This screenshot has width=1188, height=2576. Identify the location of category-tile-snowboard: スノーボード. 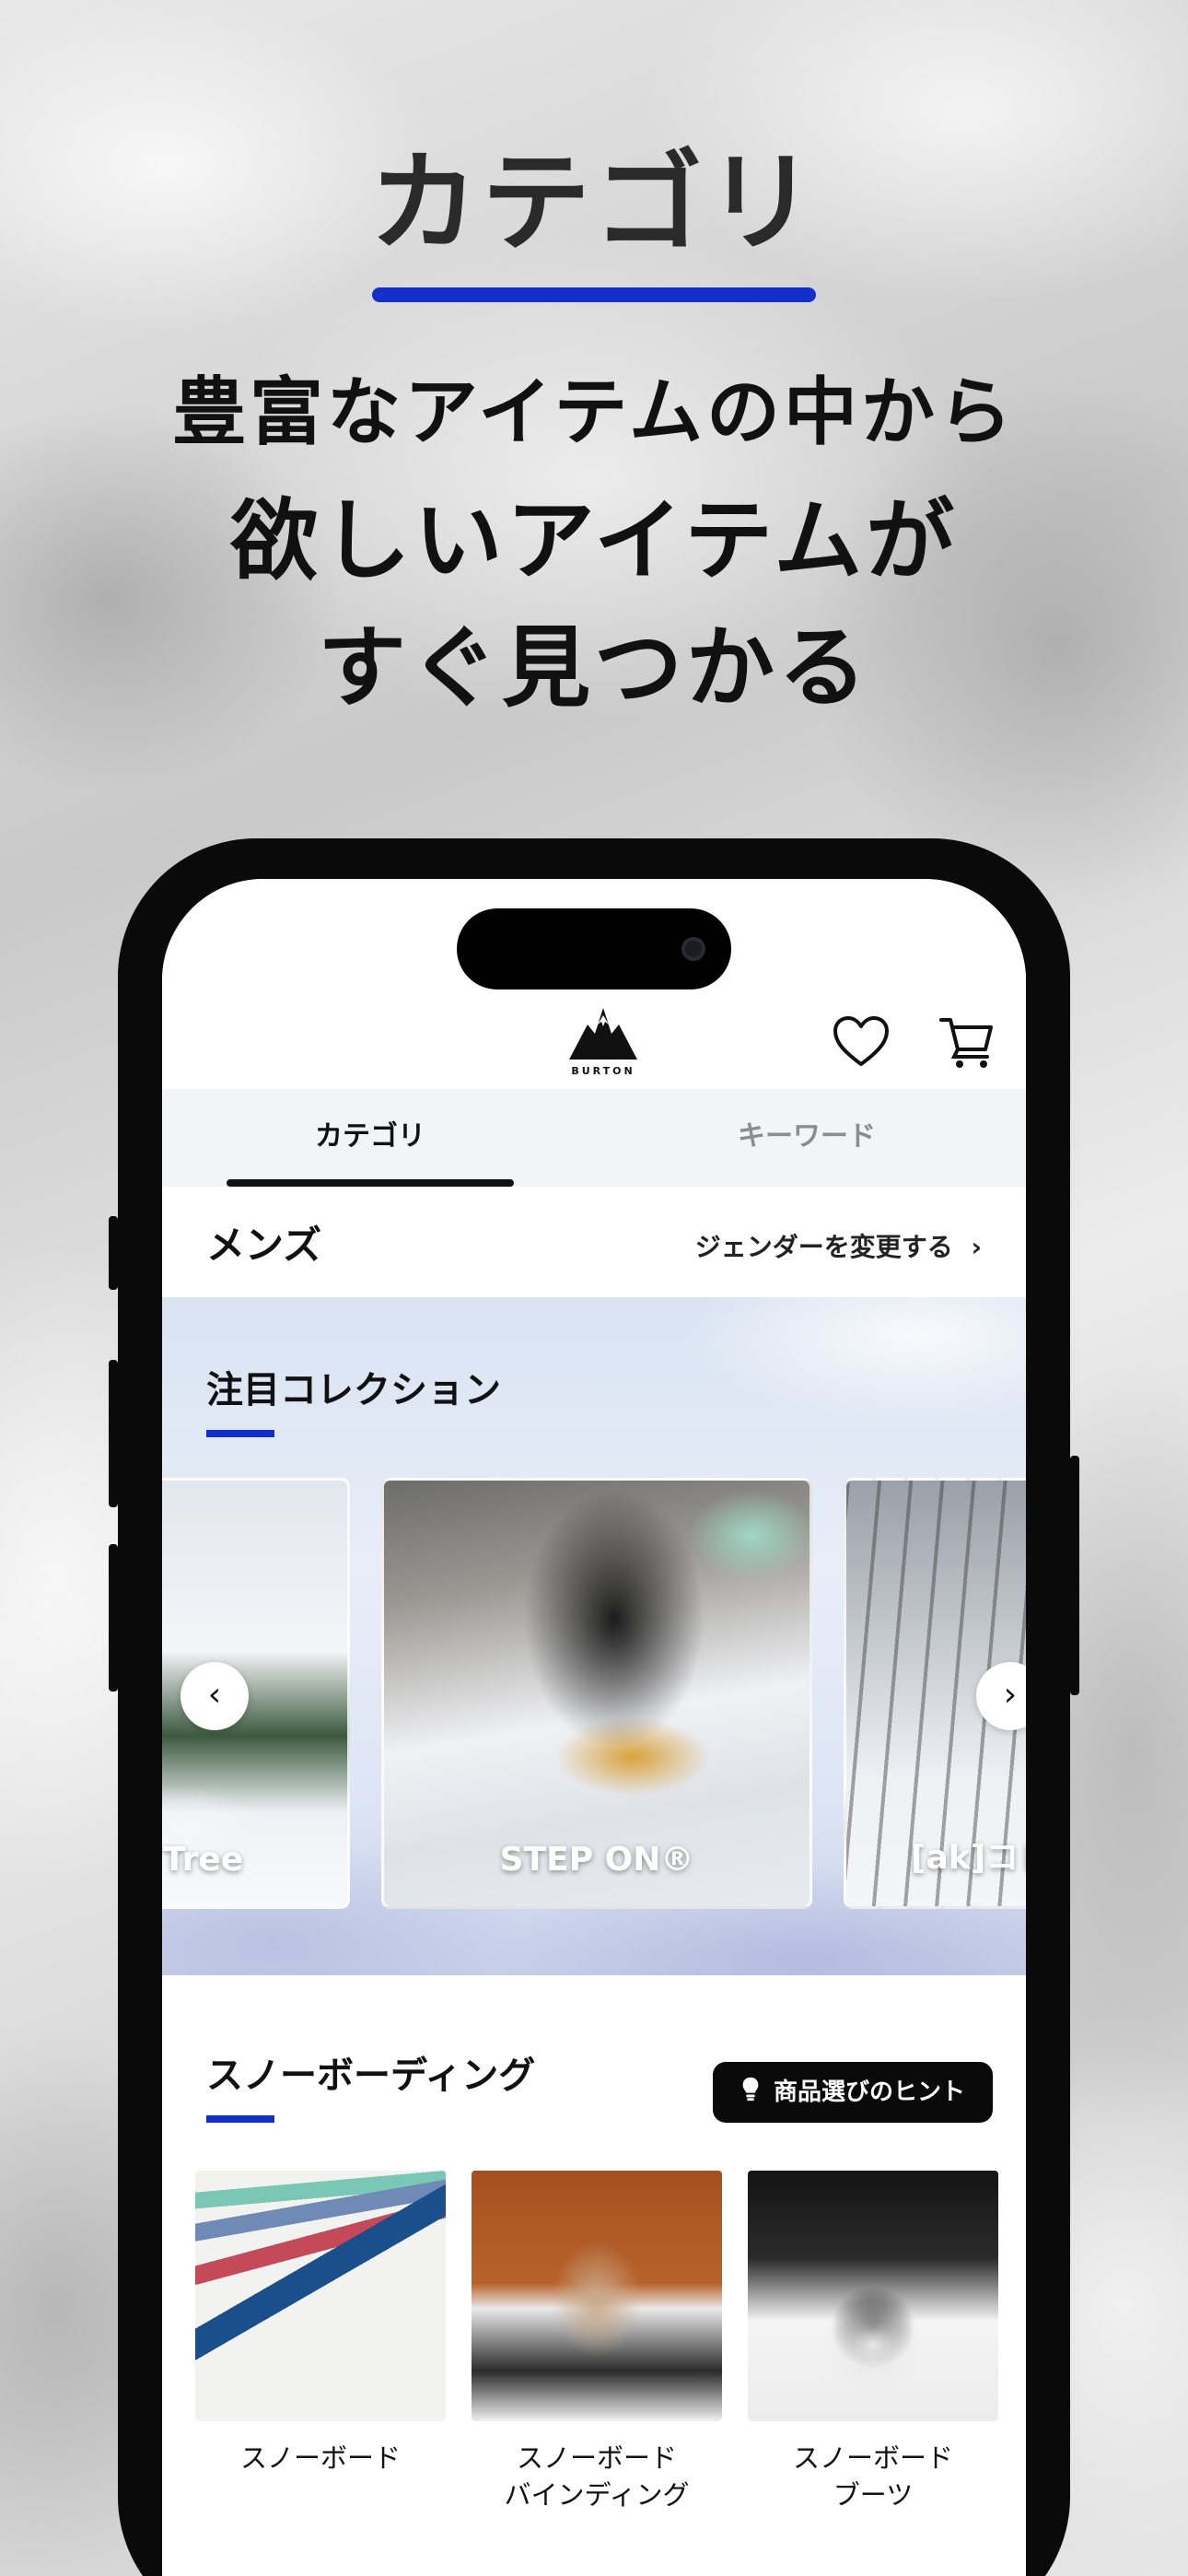
(320, 2323).